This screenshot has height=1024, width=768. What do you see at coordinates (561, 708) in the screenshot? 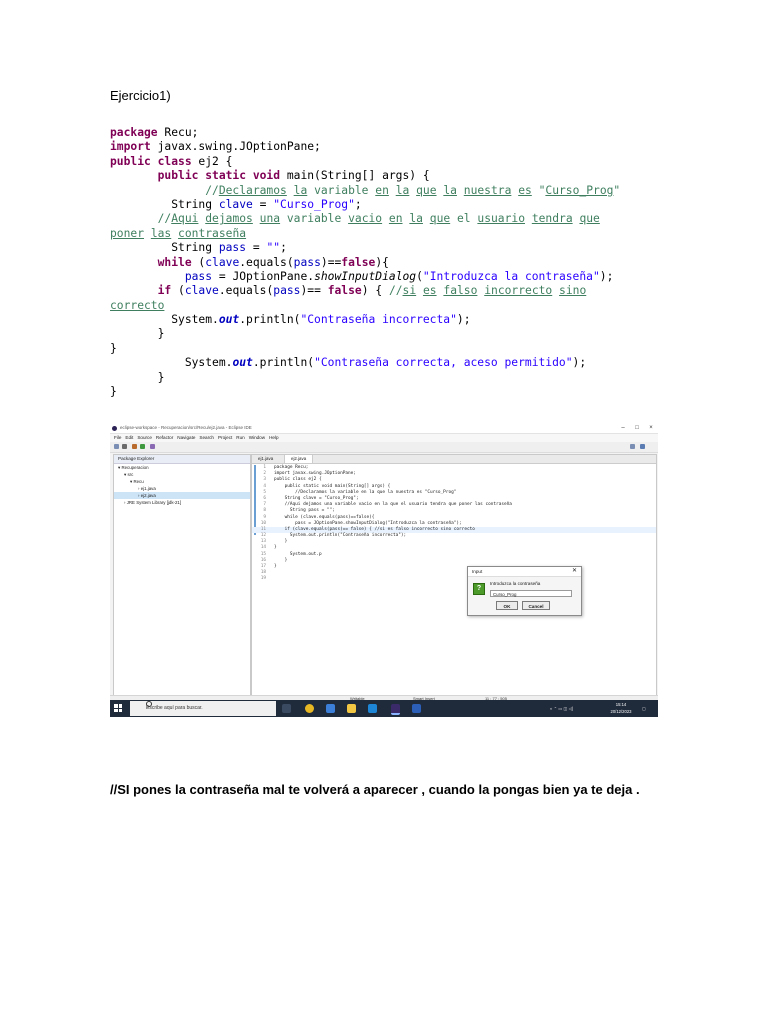
I see `tray-icons: ◐ ⌃ ▭ ◫ ◁)` at bounding box center [561, 708].